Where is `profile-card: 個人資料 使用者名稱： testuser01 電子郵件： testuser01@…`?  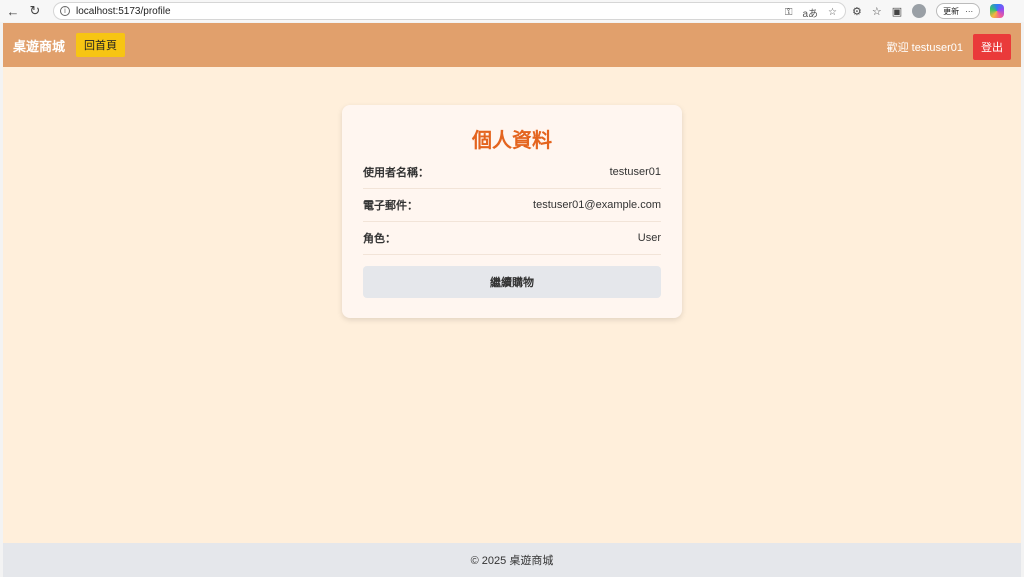 profile-card: 個人資料 使用者名稱： testuser01 電子郵件： testuser01@… is located at coordinates (512, 211).